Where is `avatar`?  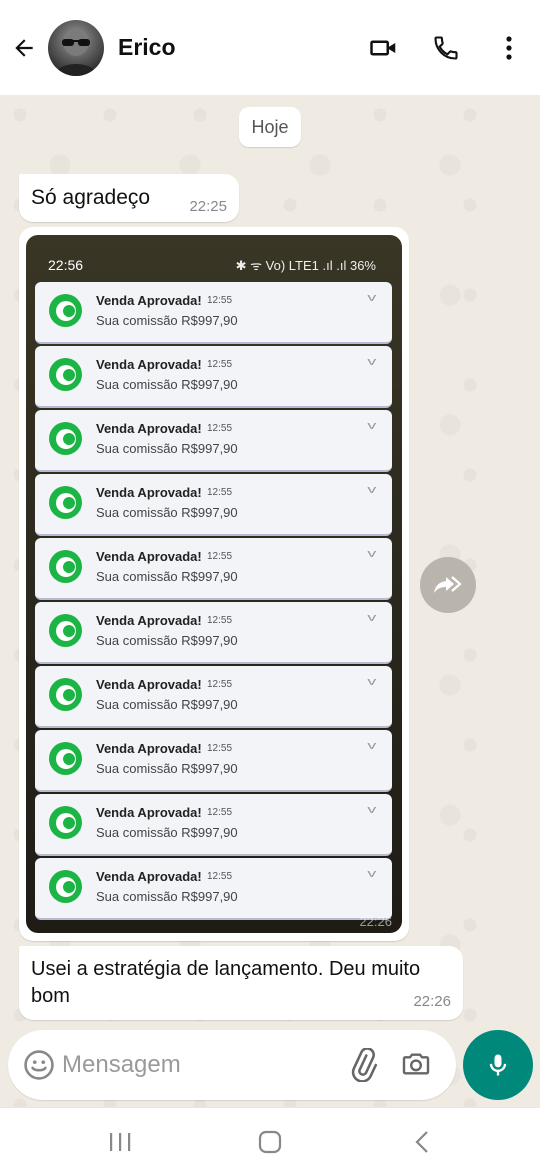
avatar is located at coordinates (76, 48).